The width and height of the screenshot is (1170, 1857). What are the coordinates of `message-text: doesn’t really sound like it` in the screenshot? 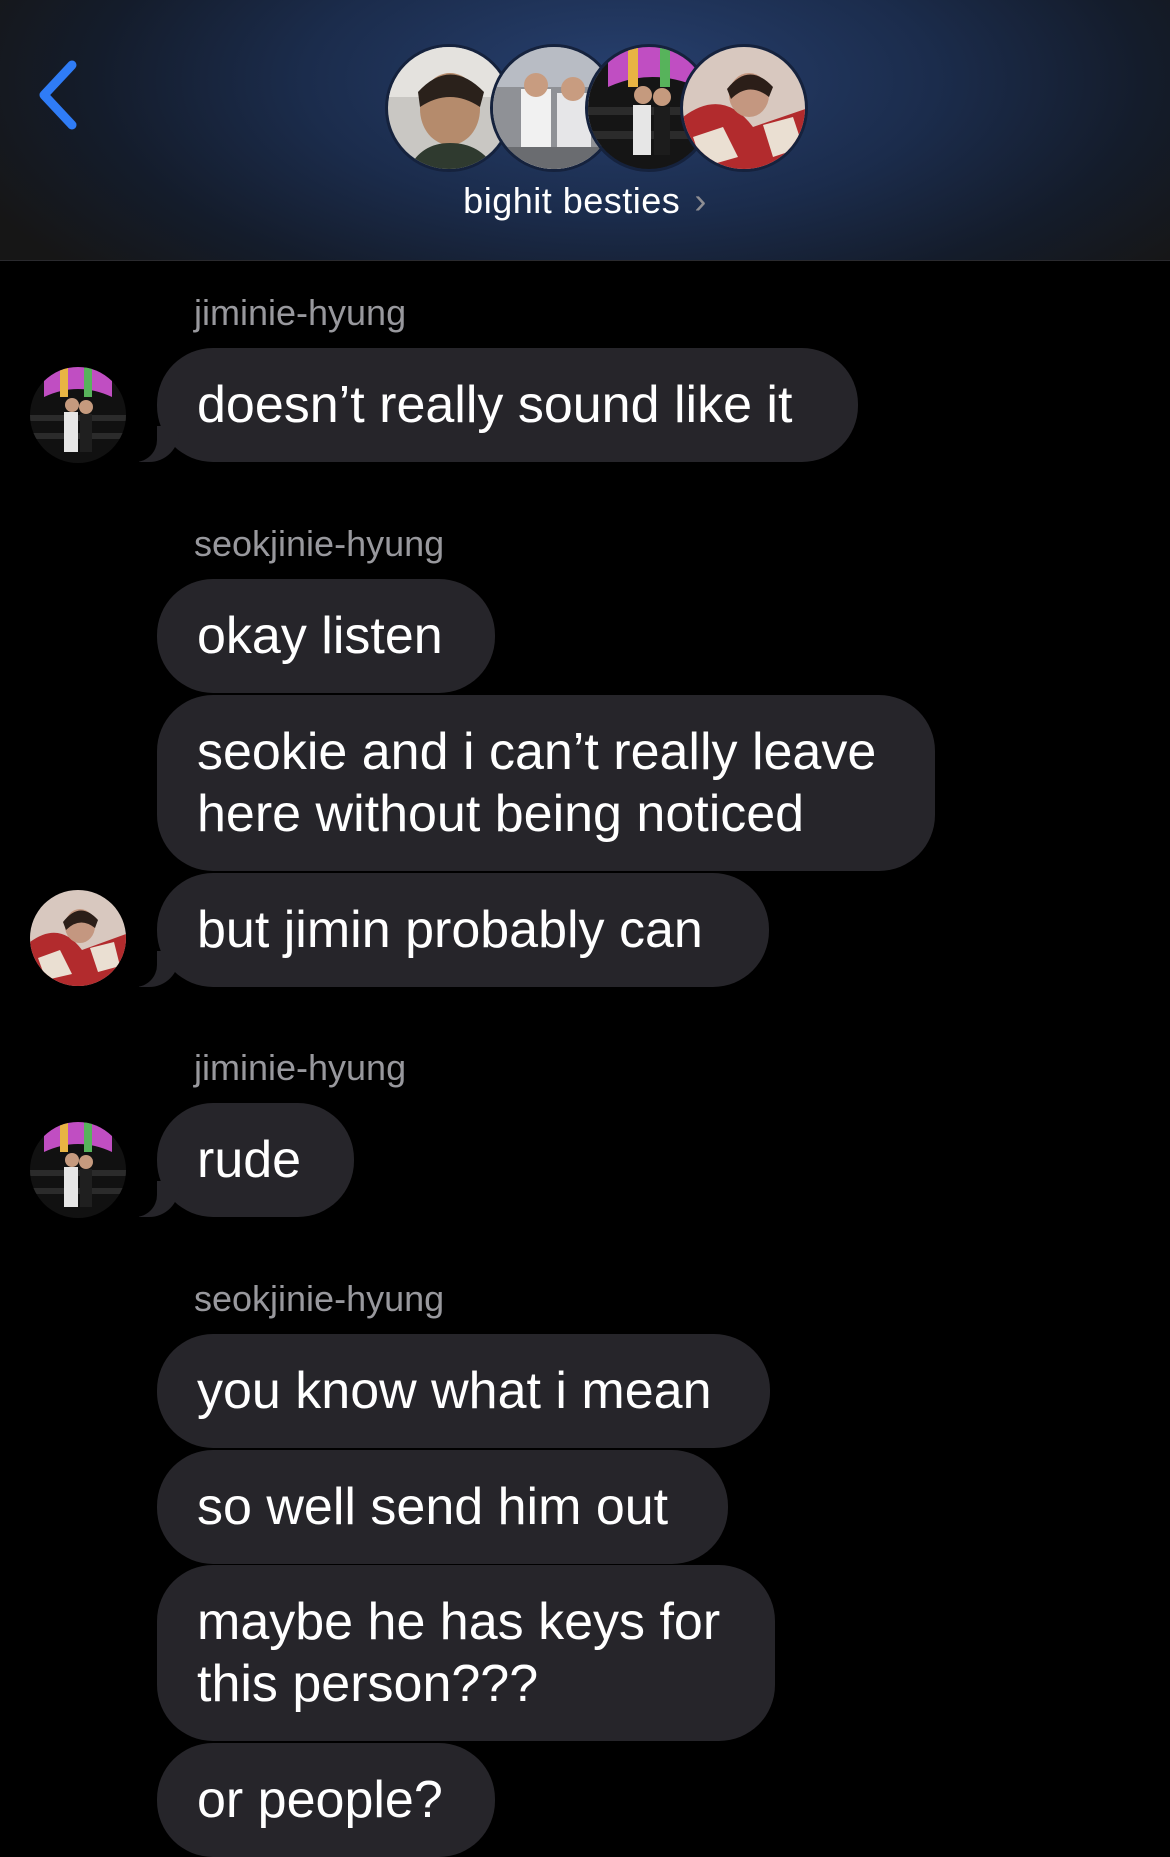 It's located at (495, 405).